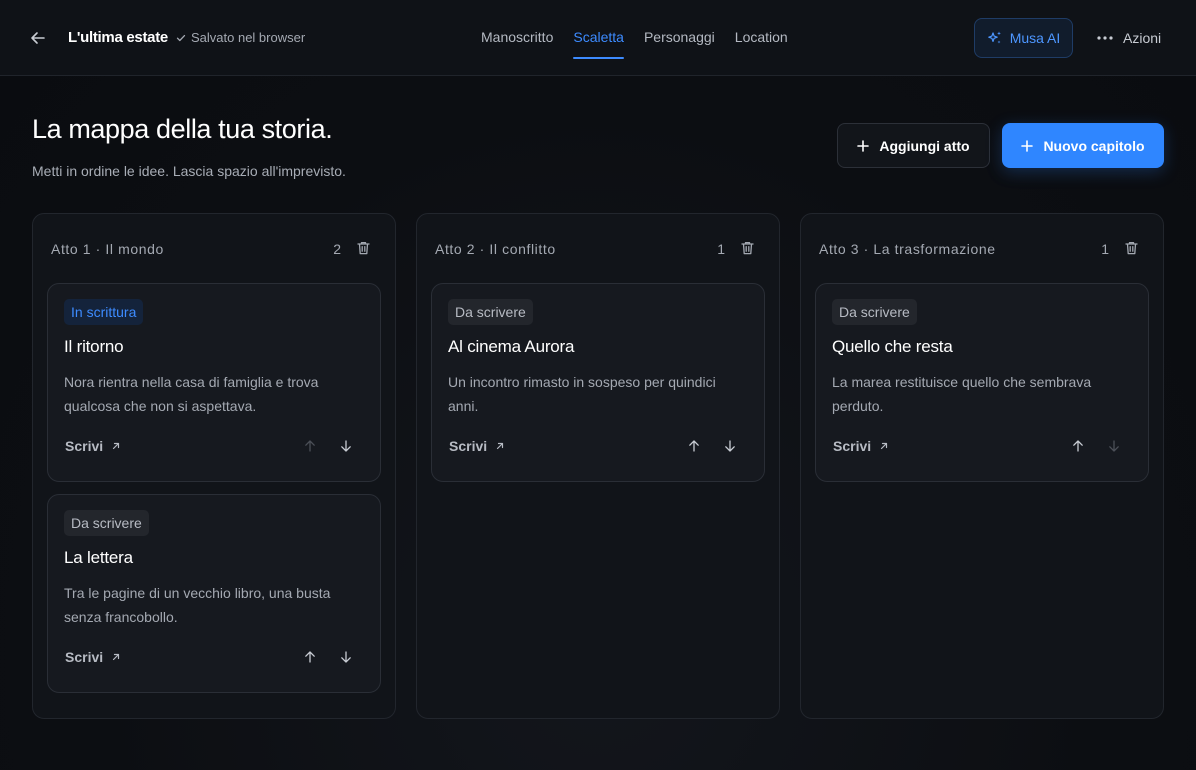 This screenshot has height=770, width=1196. I want to click on tab-manoscritto: Manoscritto, so click(517, 44).